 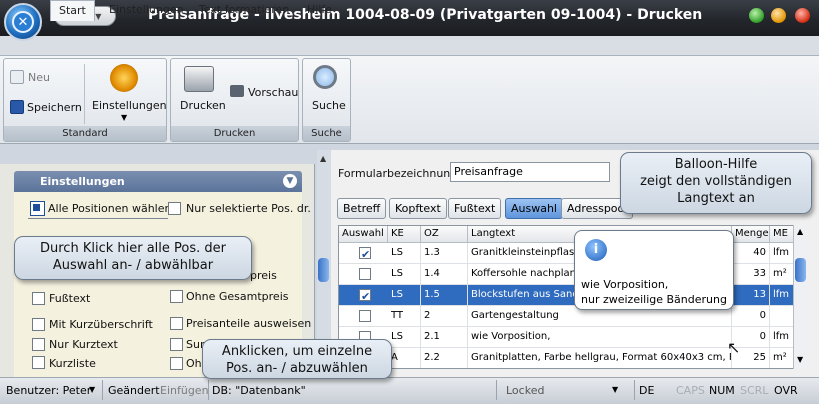 What do you see at coordinates (110, 208) in the screenshot?
I see `select-all-label: Alle Positionen wählen` at bounding box center [110, 208].